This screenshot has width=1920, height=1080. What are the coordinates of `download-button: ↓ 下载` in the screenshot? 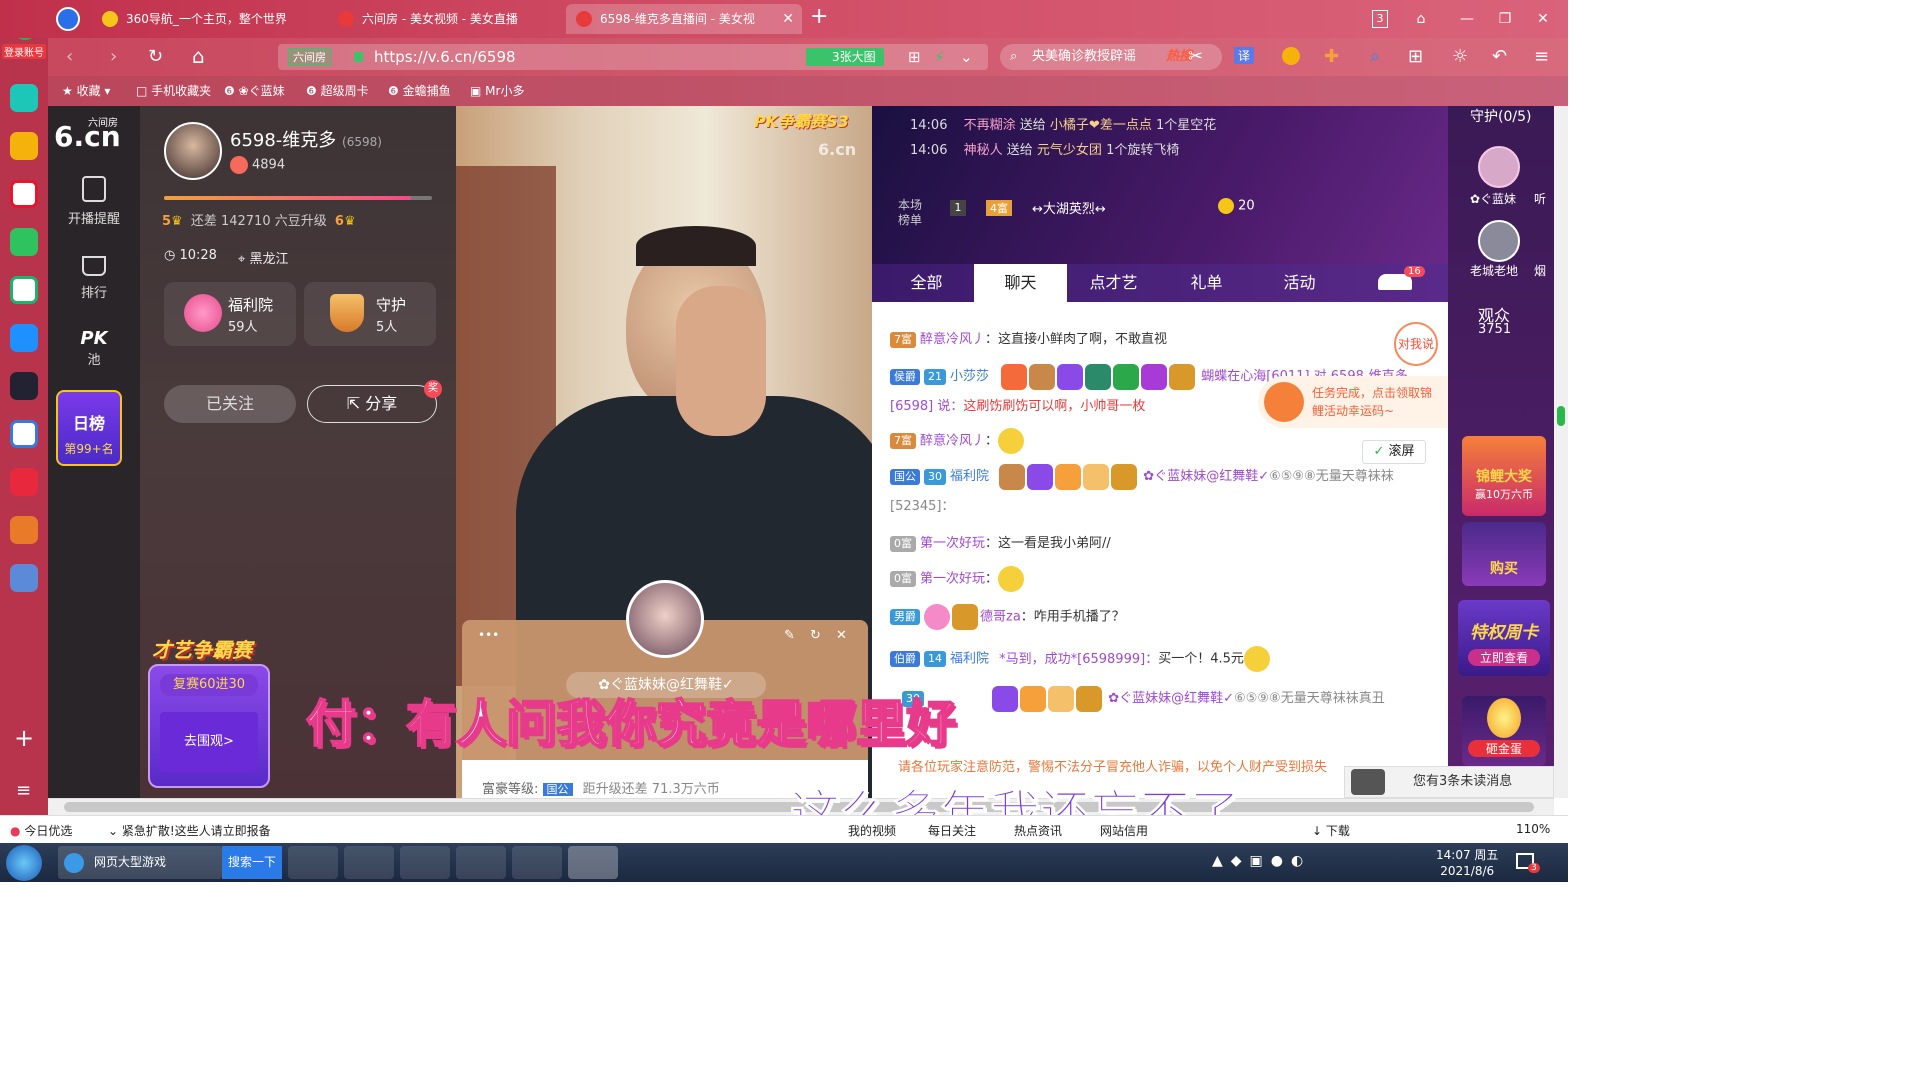 It's located at (1331, 830).